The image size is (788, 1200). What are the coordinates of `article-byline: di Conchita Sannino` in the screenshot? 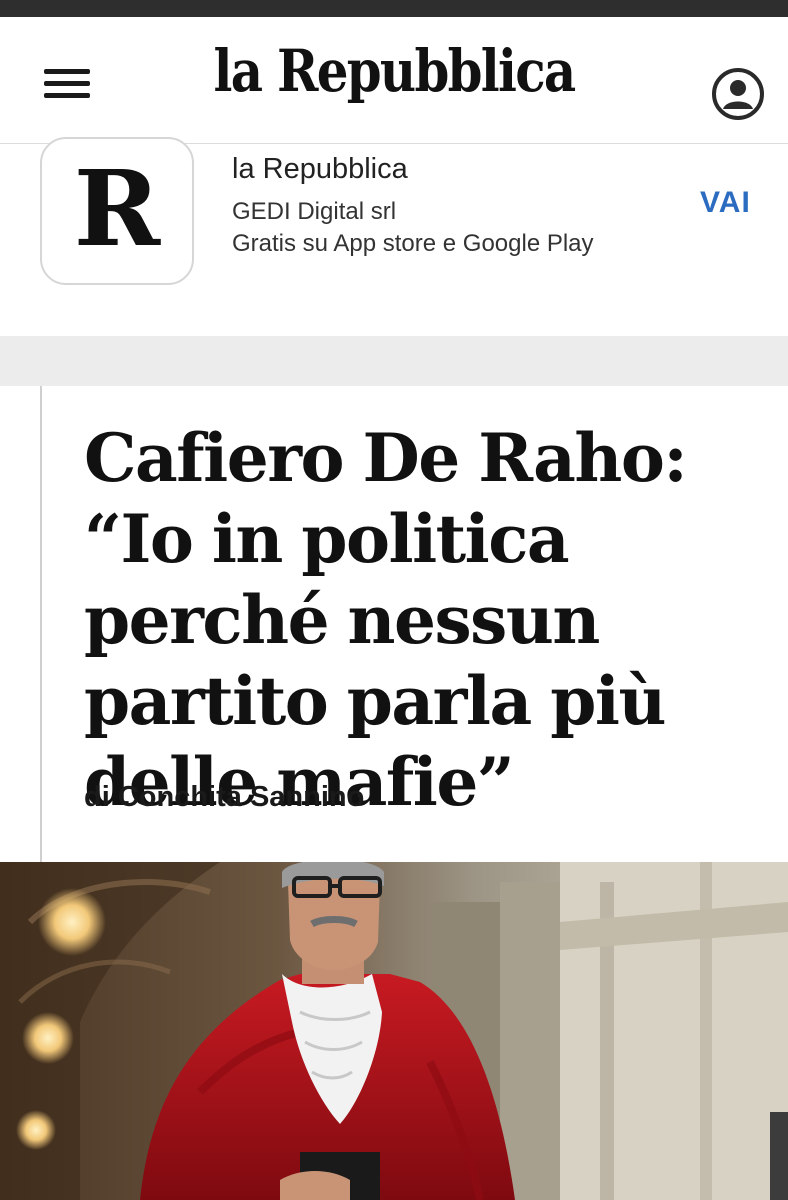 It's located at (224, 797).